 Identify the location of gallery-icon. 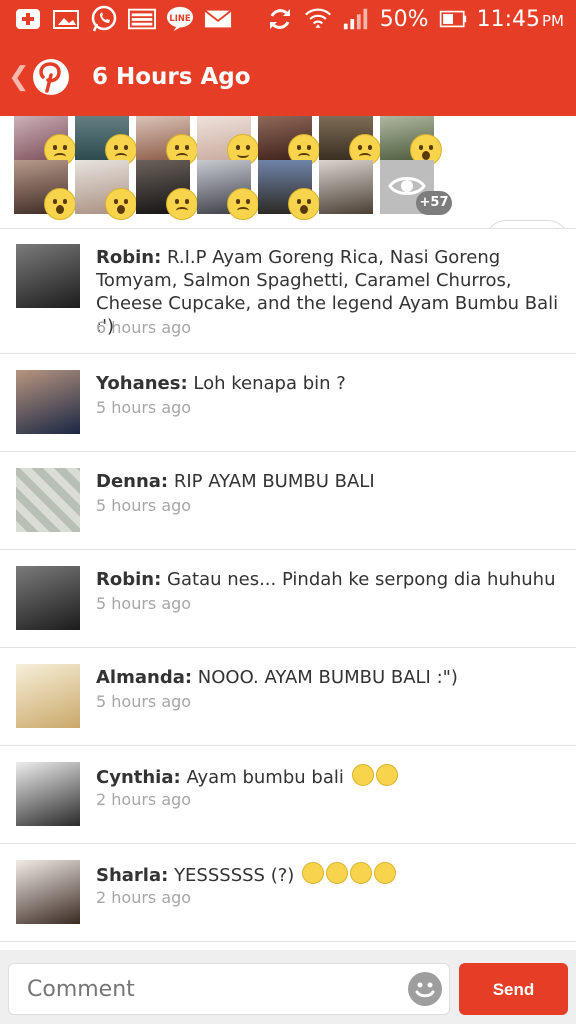
(142, 19).